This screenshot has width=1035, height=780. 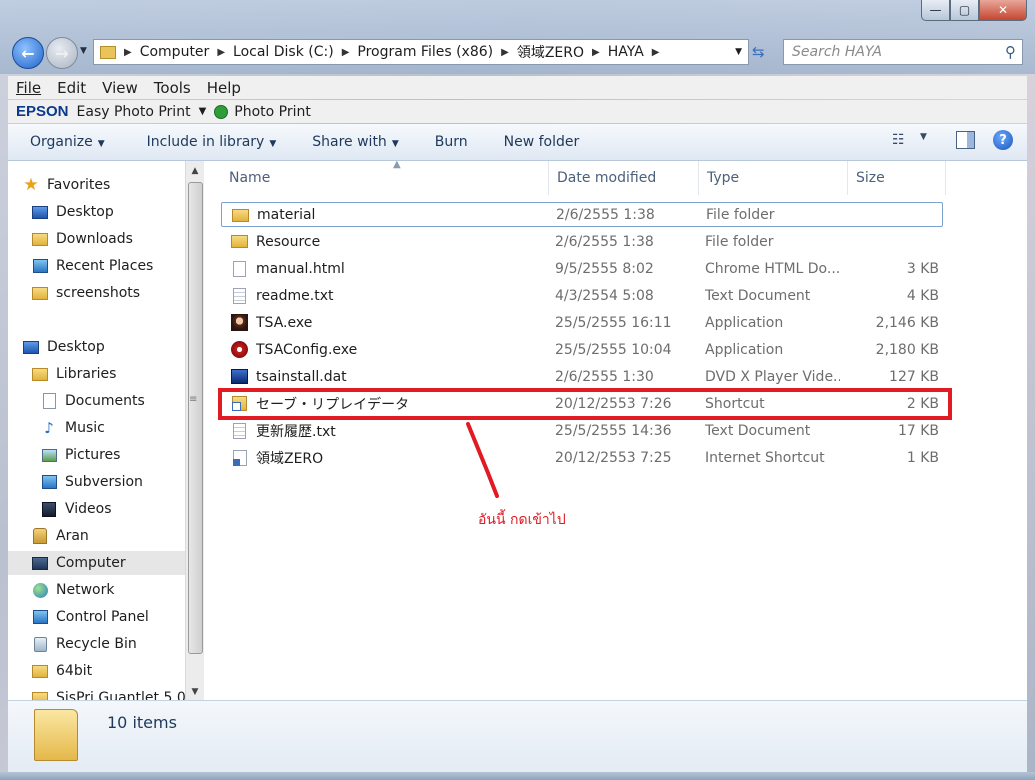 What do you see at coordinates (172, 88) in the screenshot?
I see `menu-tools: Tools` at bounding box center [172, 88].